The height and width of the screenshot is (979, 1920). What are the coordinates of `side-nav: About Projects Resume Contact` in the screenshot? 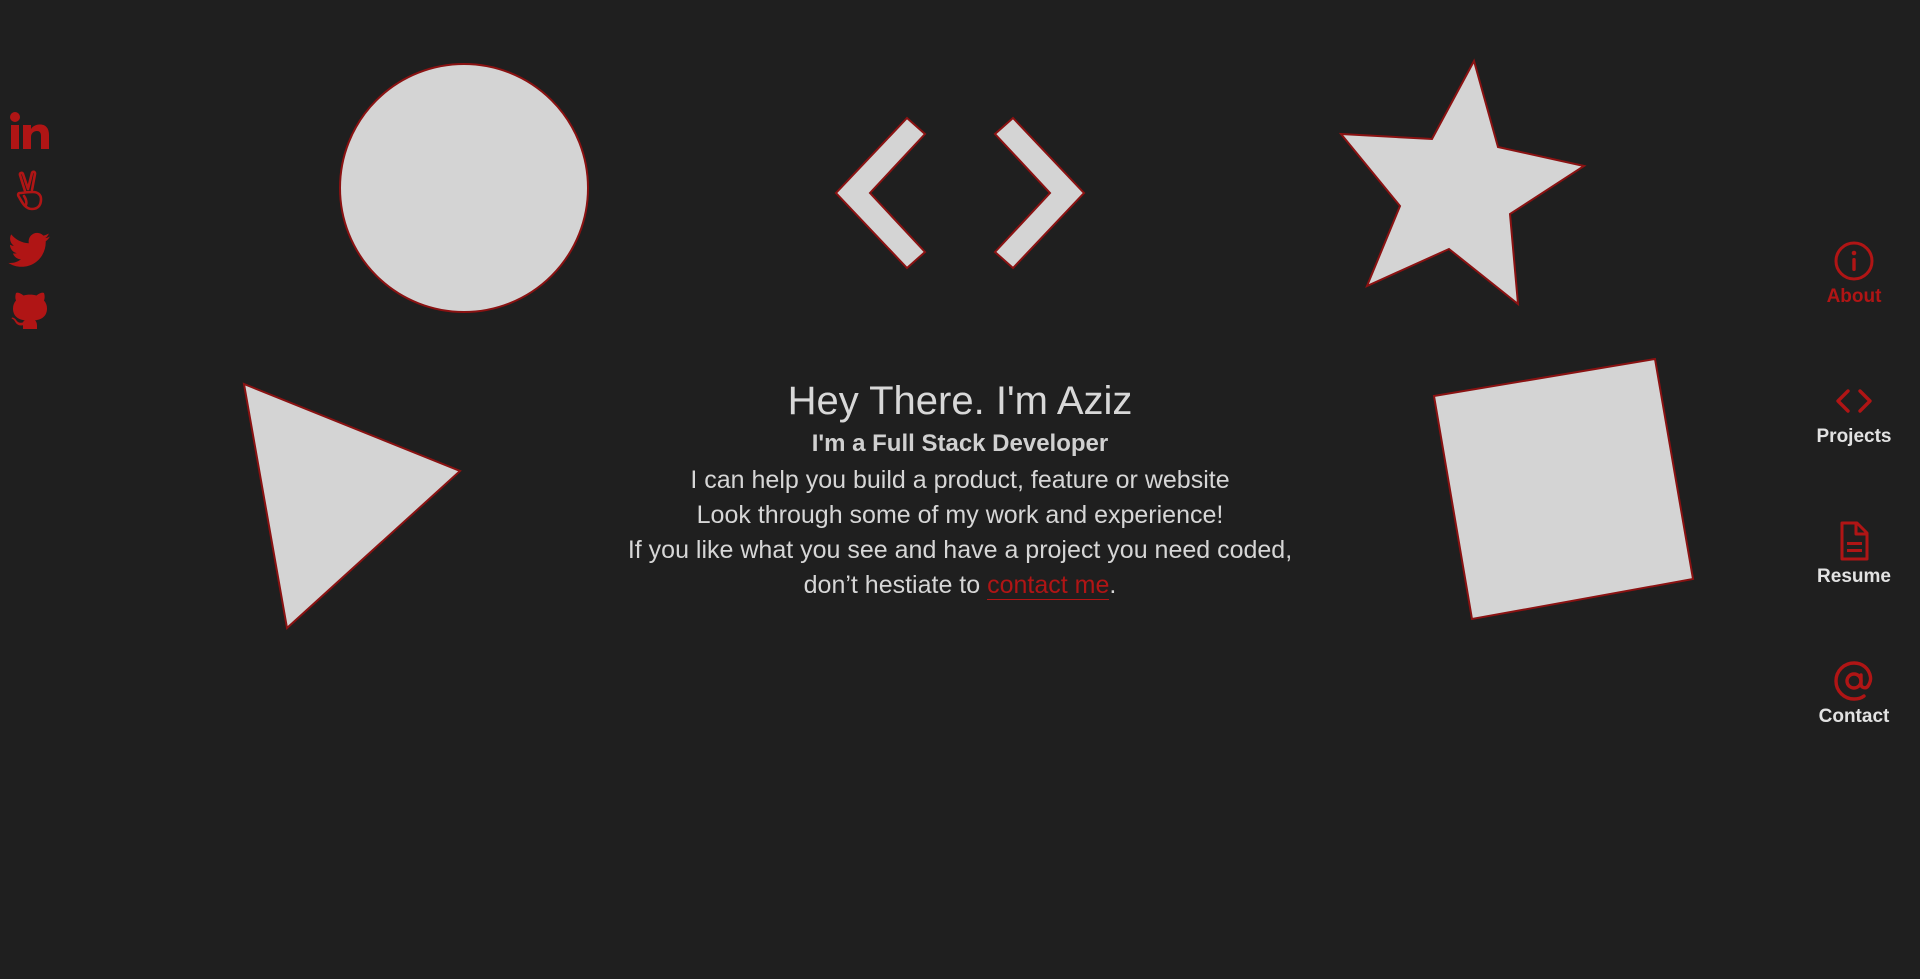 It's located at (1854, 520).